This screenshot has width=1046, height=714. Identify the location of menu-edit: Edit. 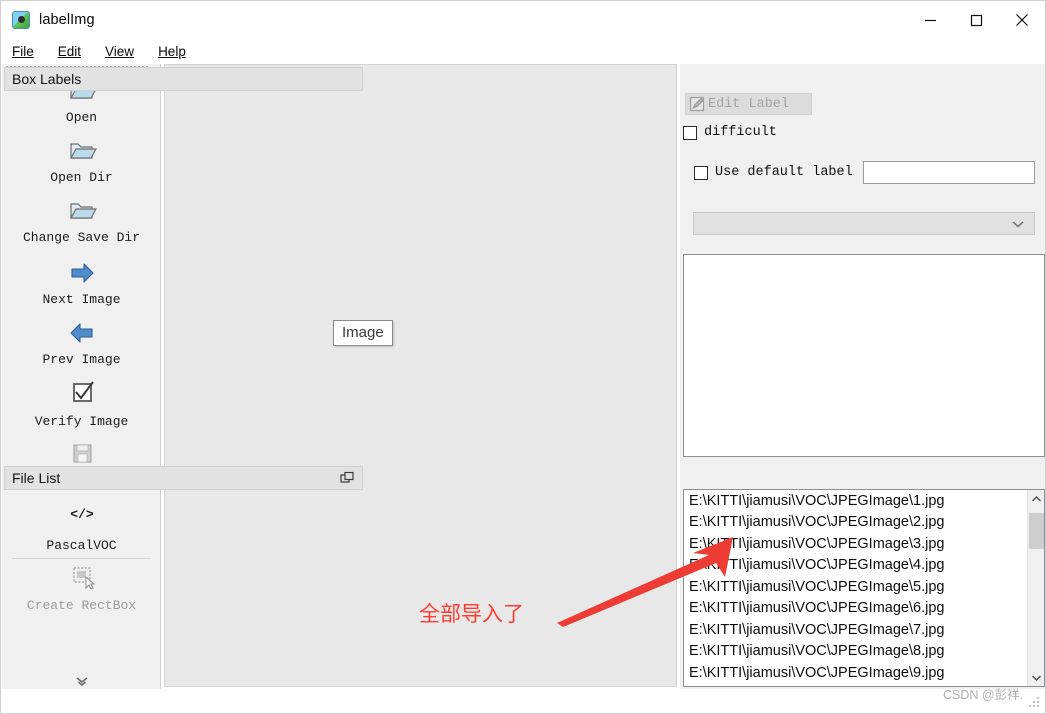
(73, 51).